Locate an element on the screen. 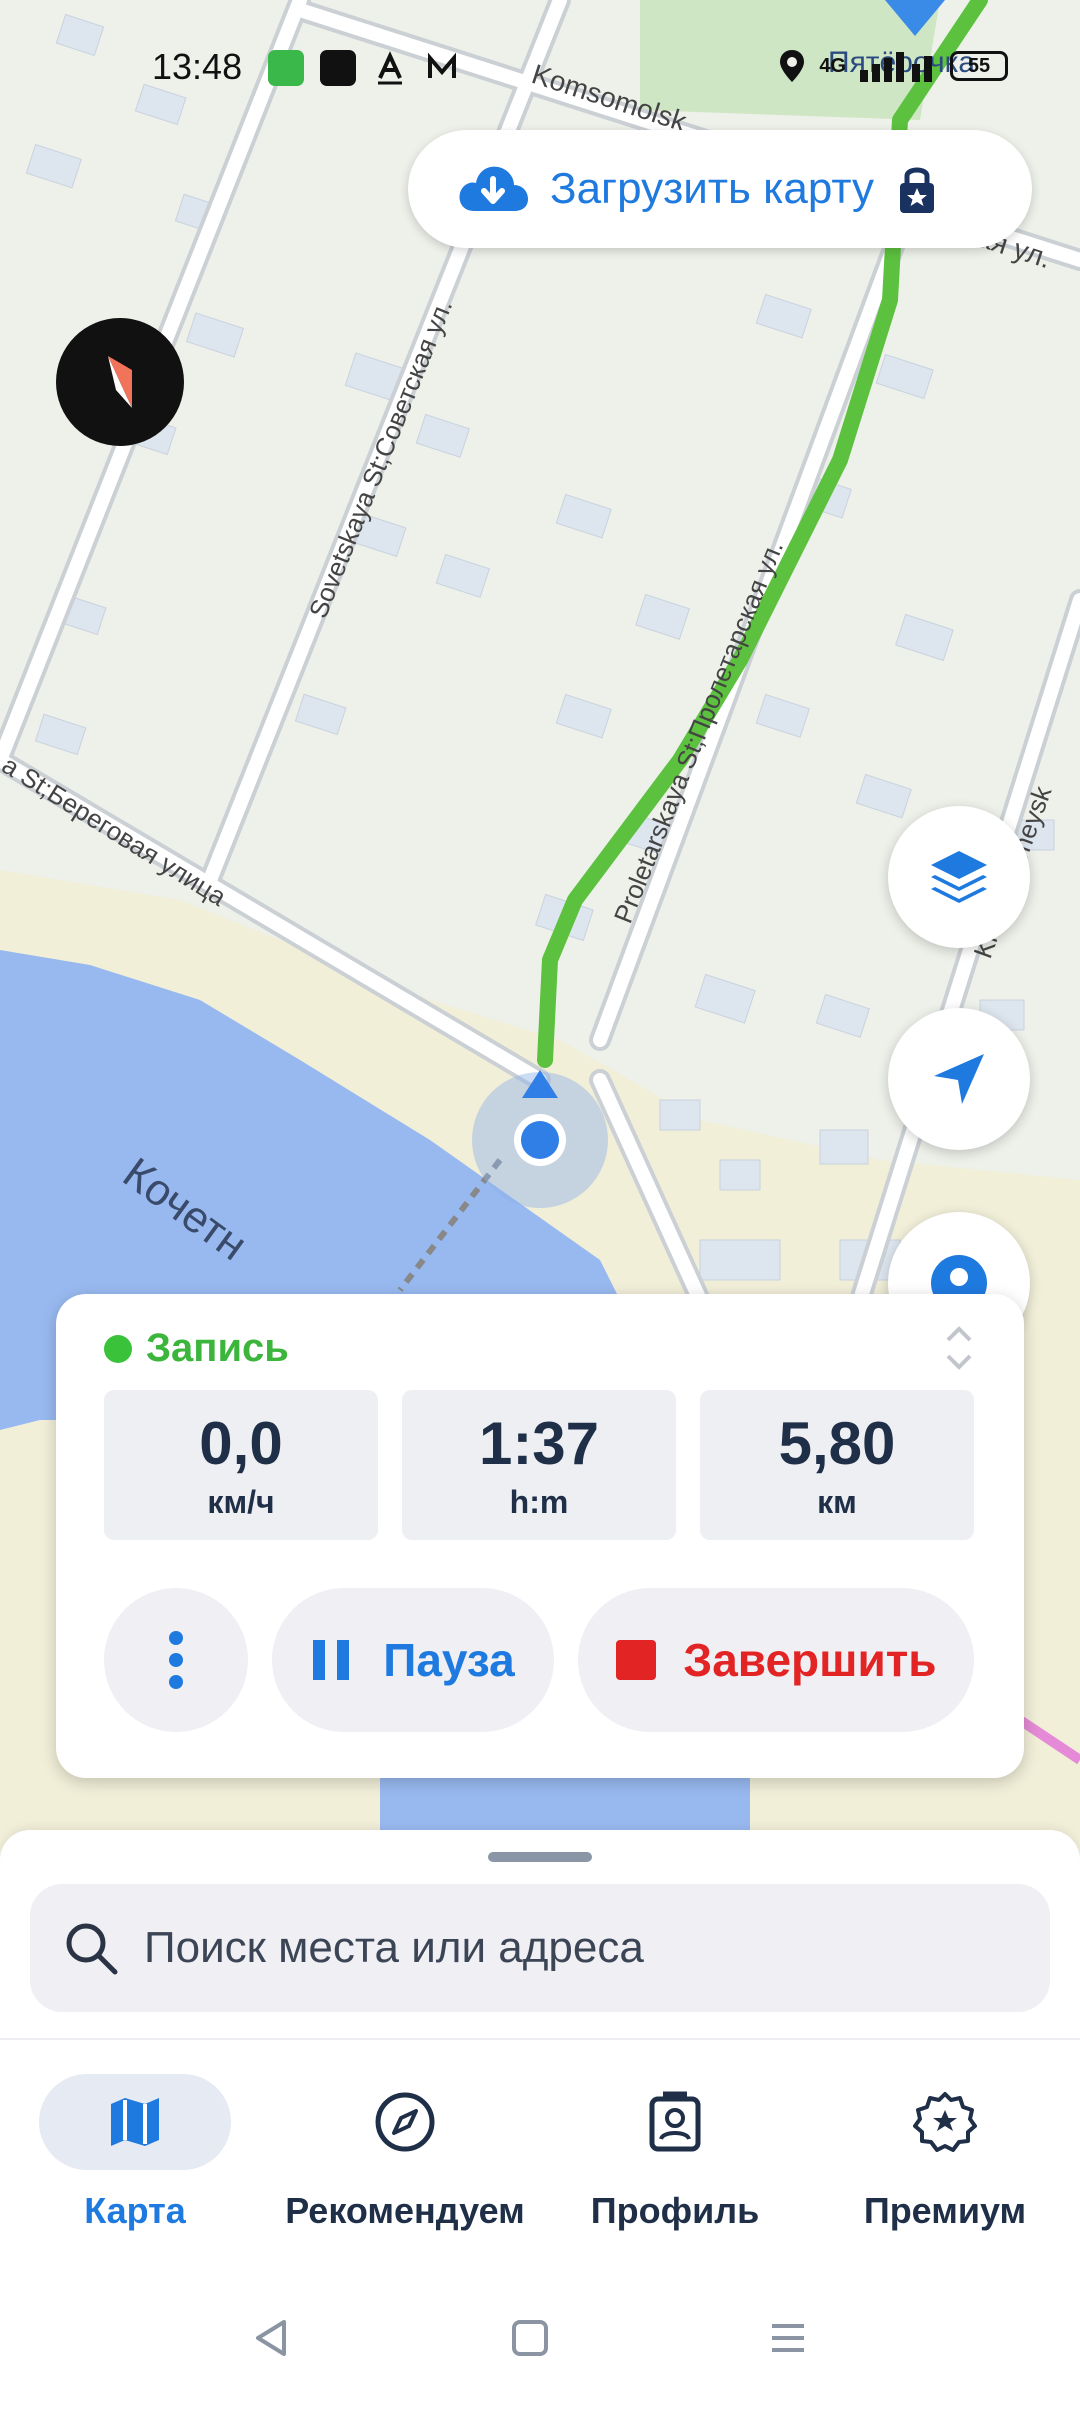  back-triangle-icon is located at coordinates (271, 2338).